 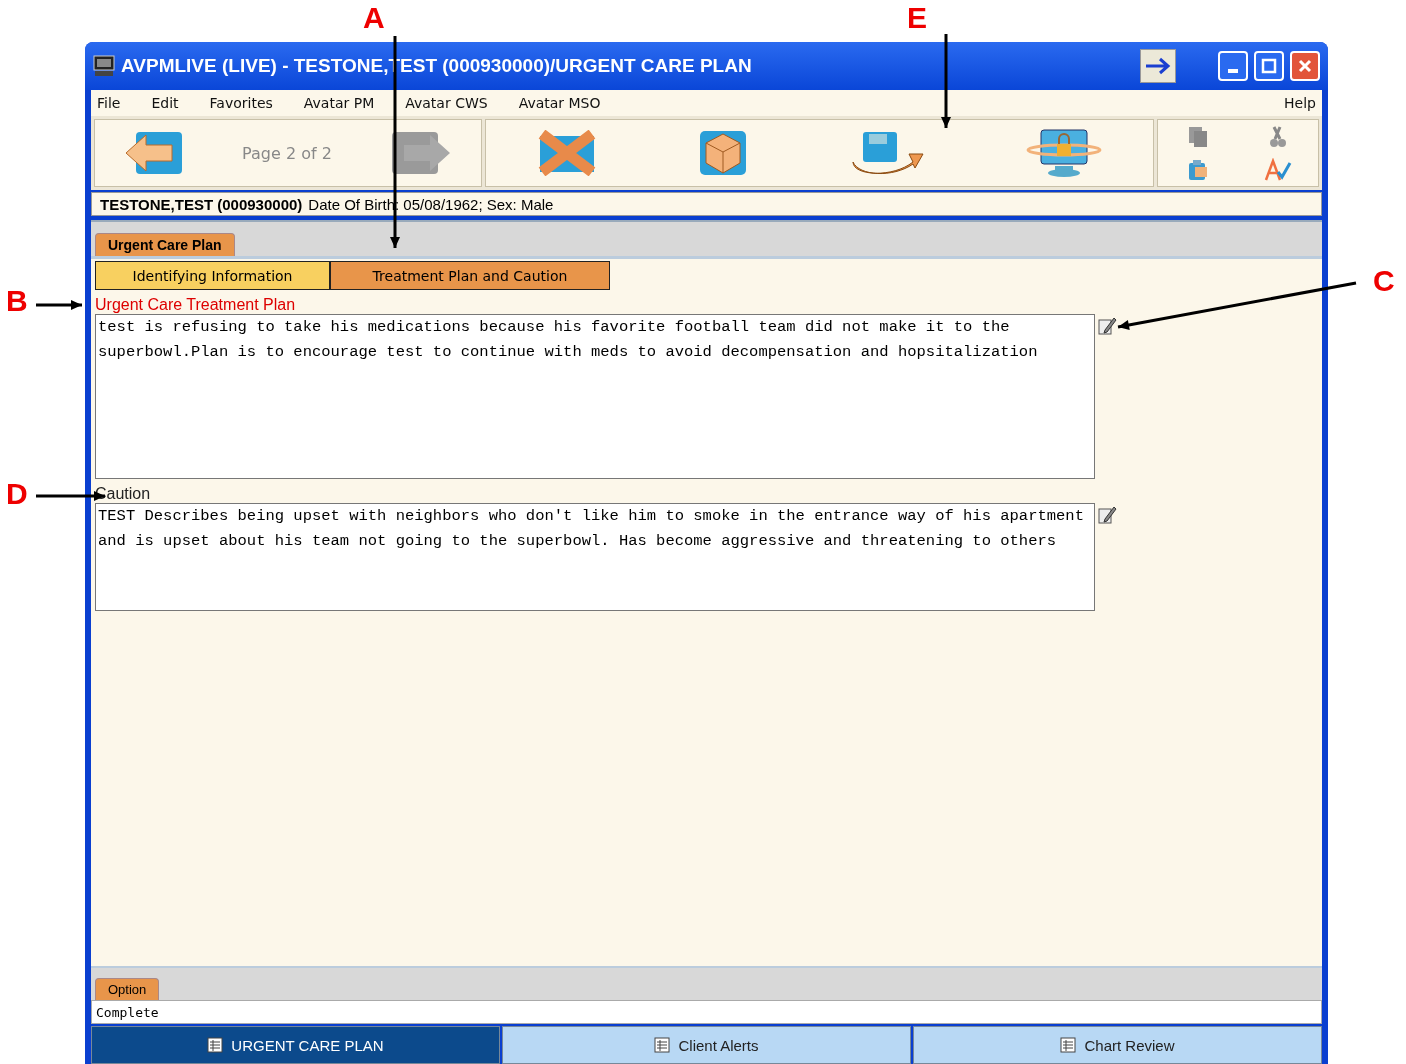 What do you see at coordinates (104, 66) in the screenshot?
I see `computer-icon` at bounding box center [104, 66].